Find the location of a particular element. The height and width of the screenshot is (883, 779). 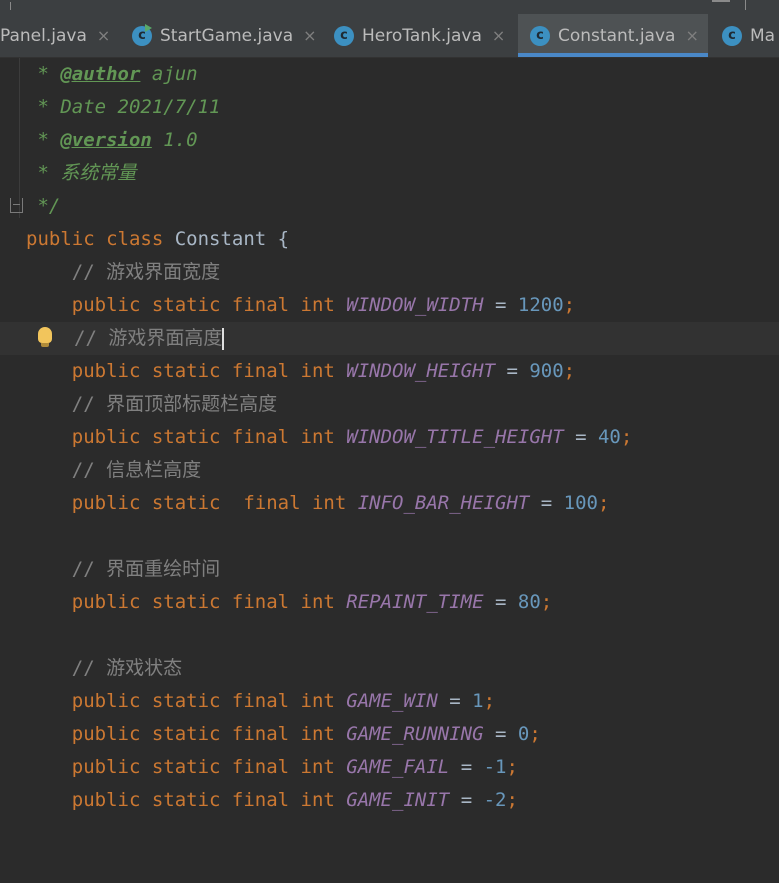

code-line: public static final int GAME_FAIL = -1; is located at coordinates (389, 767).